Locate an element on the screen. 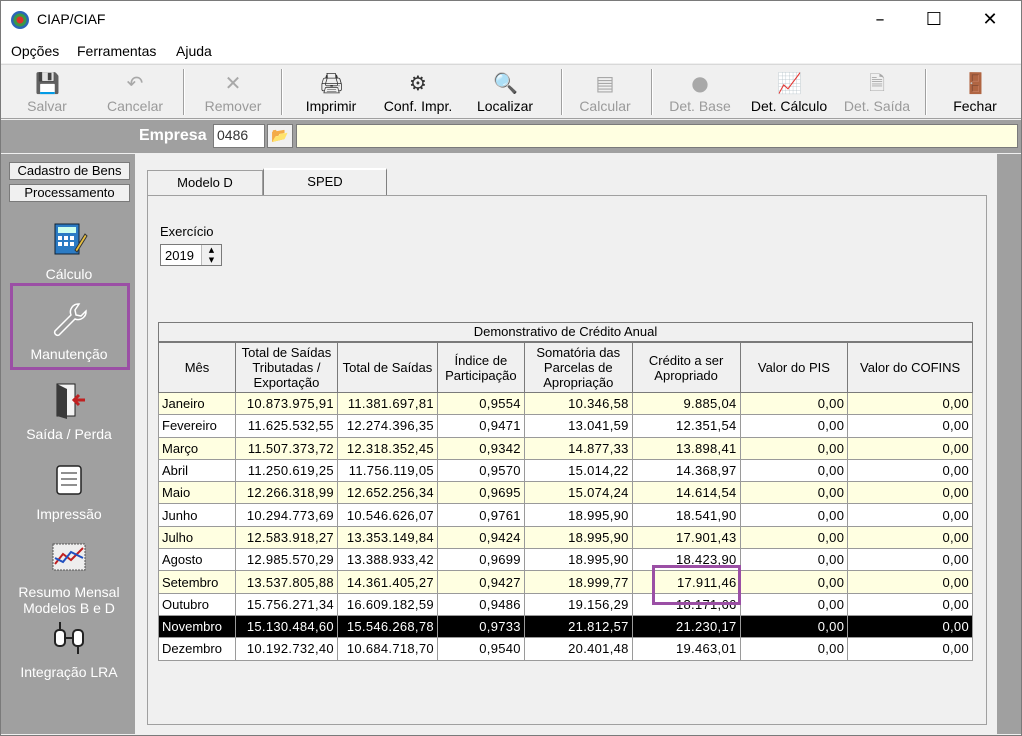 The width and height of the screenshot is (1022, 736). sidebar-tab-processamento: Processamento is located at coordinates (69, 193).